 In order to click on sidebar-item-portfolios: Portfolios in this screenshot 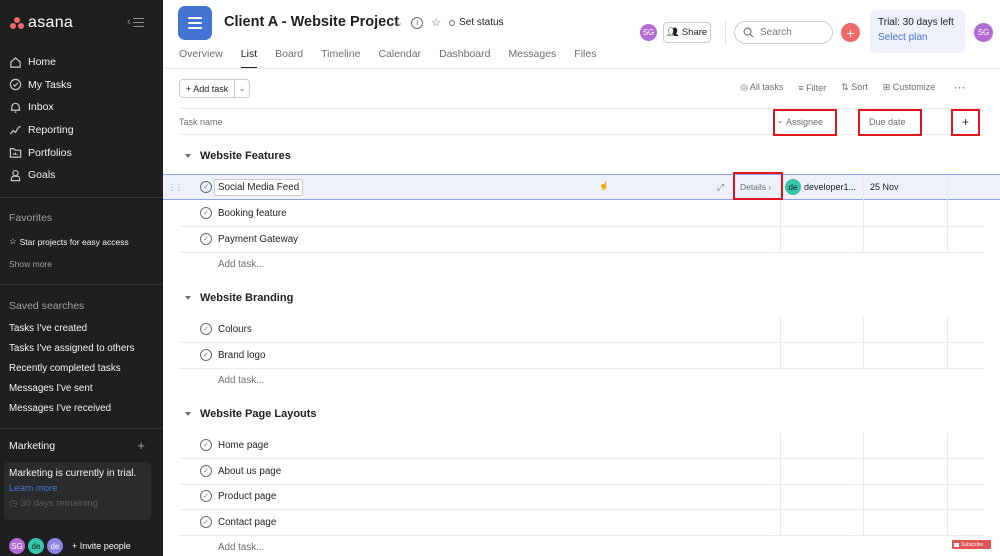, I will do `click(81, 152)`.